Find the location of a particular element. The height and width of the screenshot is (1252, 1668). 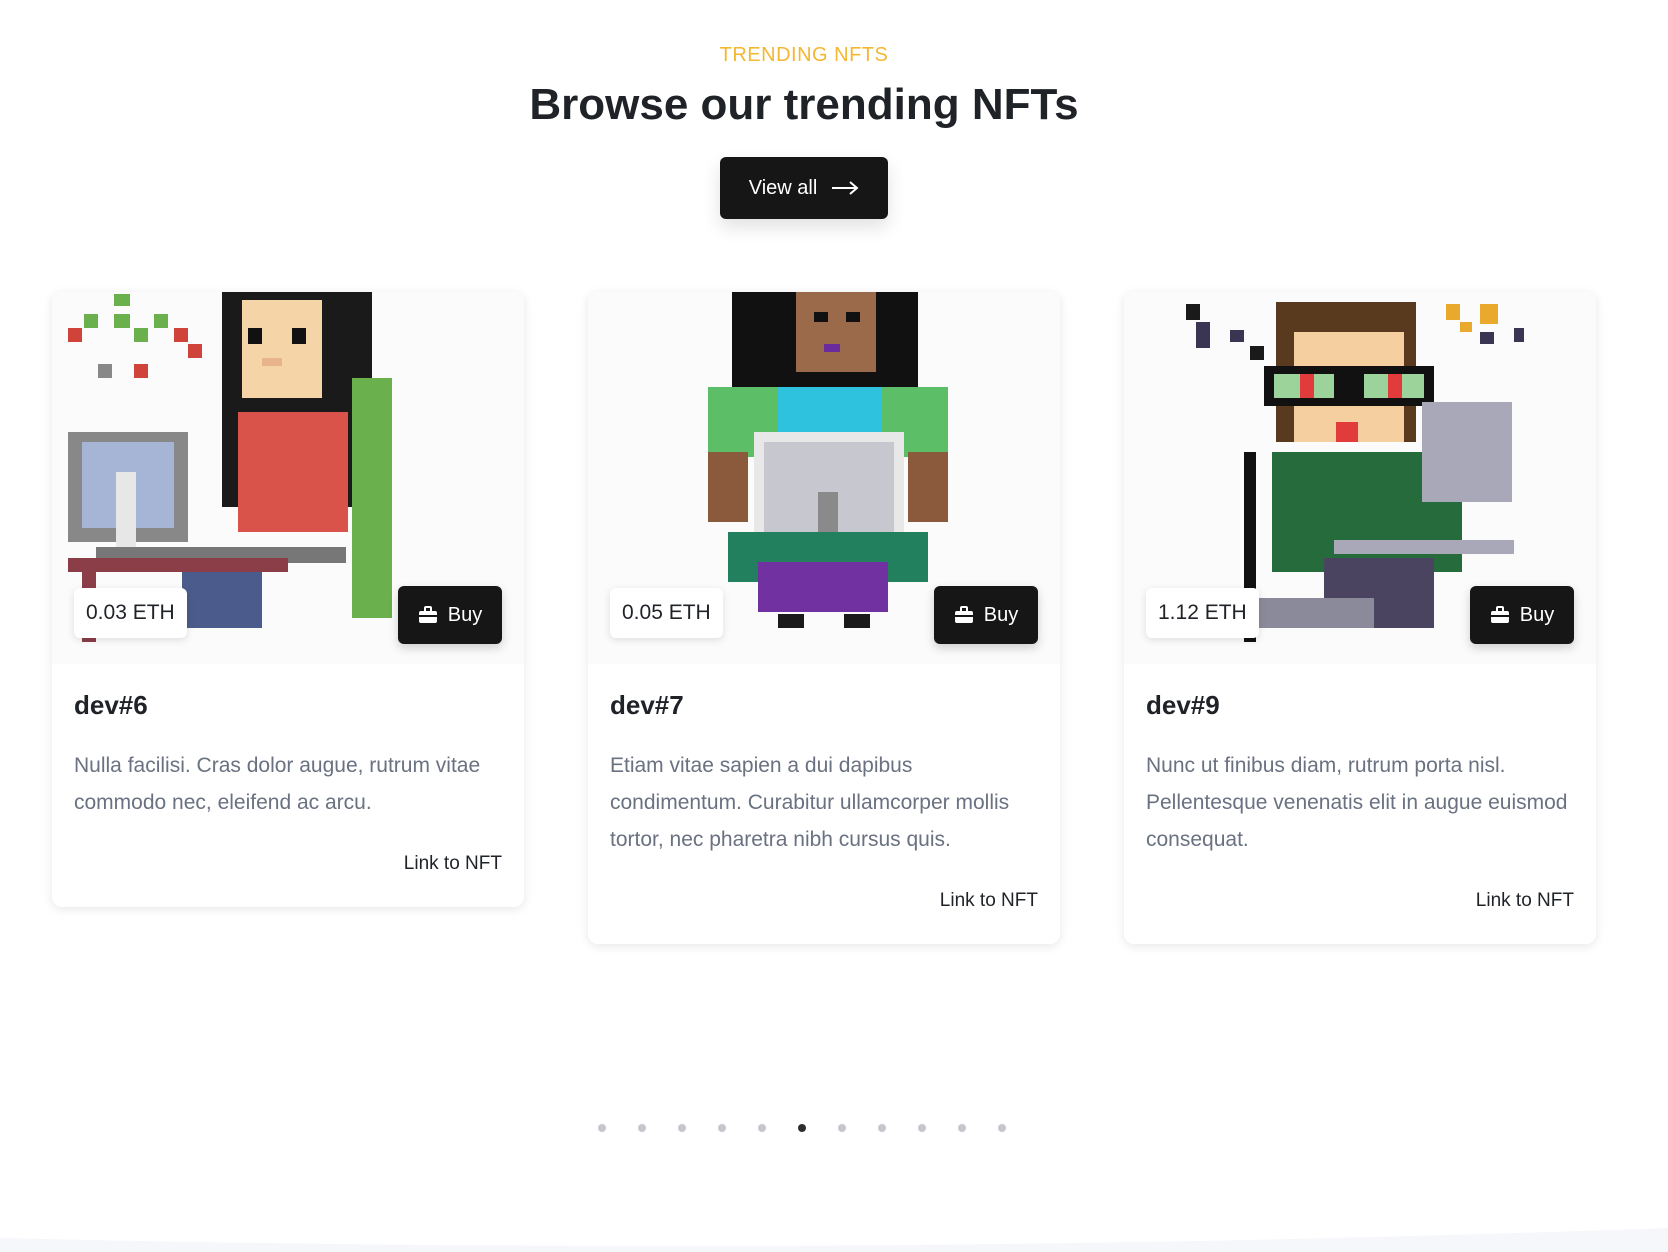

arrow-right-icon is located at coordinates (845, 188).